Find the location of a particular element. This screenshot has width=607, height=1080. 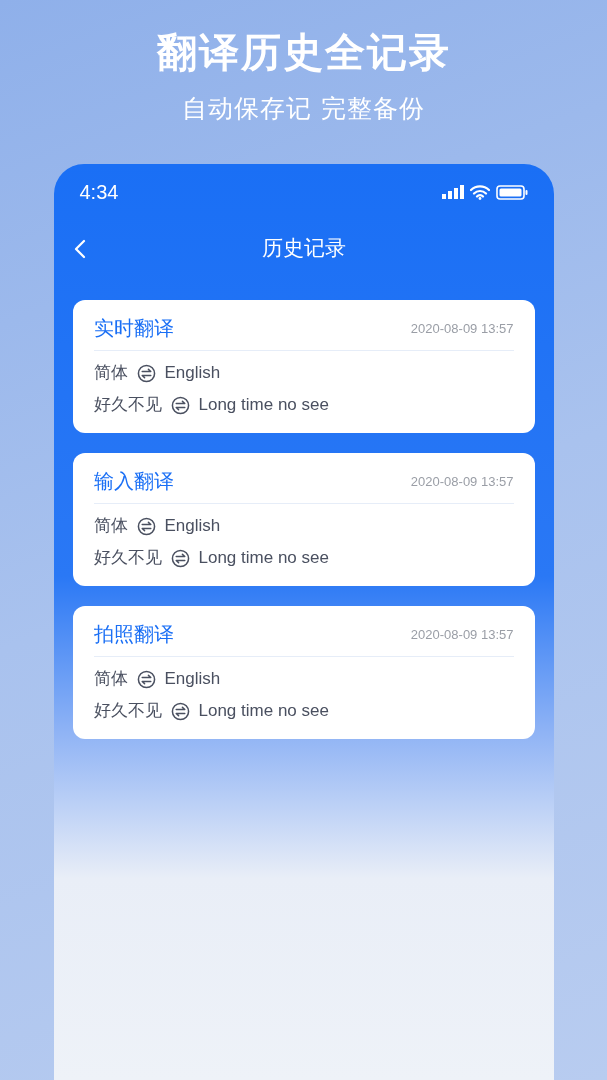

record-title: 实时翻译 is located at coordinates (133, 328).